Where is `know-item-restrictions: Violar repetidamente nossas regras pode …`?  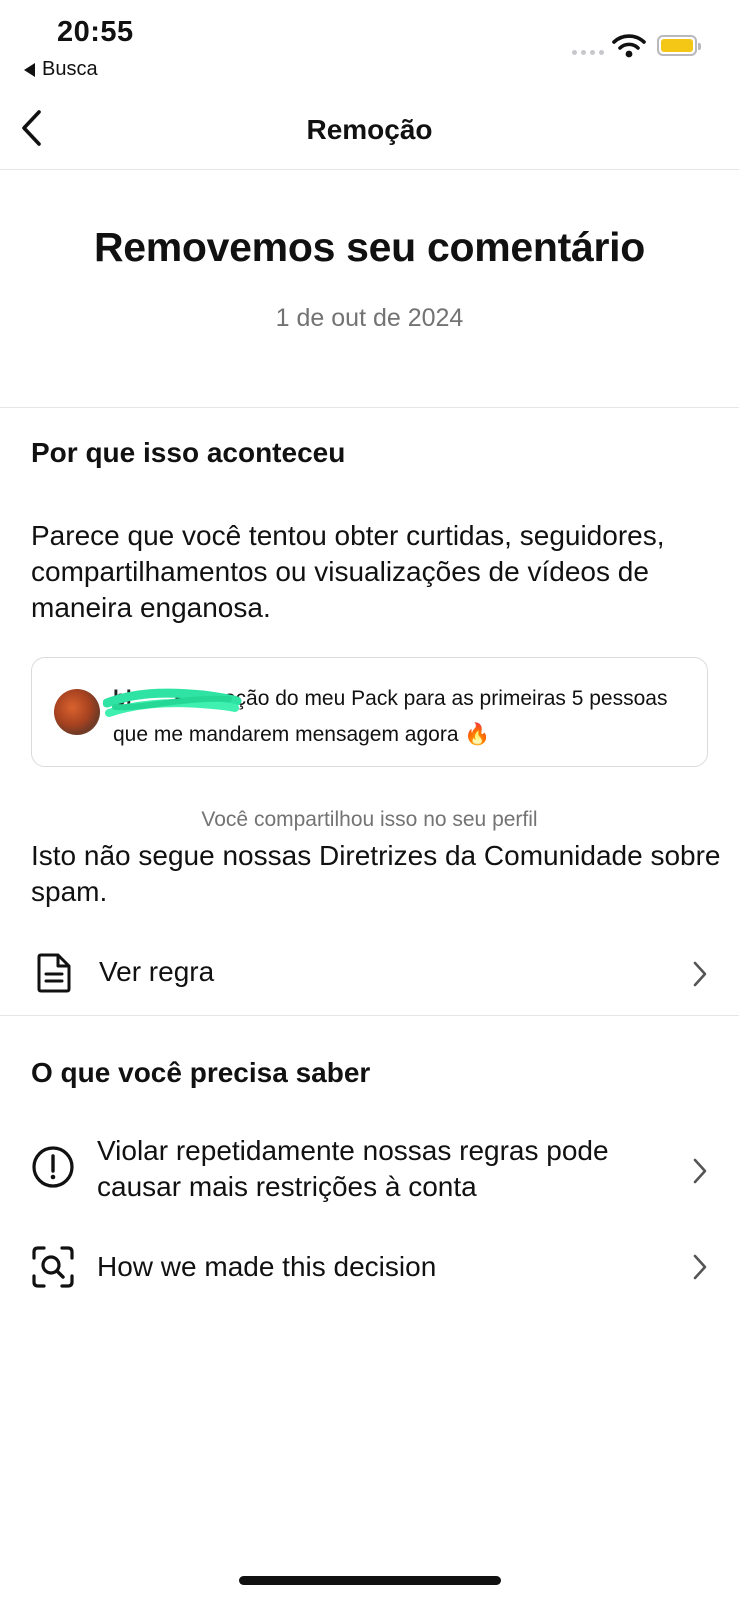 know-item-restrictions: Violar repetidamente nossas regras pode … is located at coordinates (370, 1171).